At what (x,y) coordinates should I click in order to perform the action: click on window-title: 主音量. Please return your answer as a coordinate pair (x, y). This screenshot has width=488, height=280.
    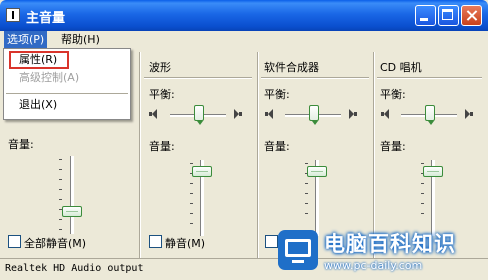
    Looking at the image, I should click on (46, 18).